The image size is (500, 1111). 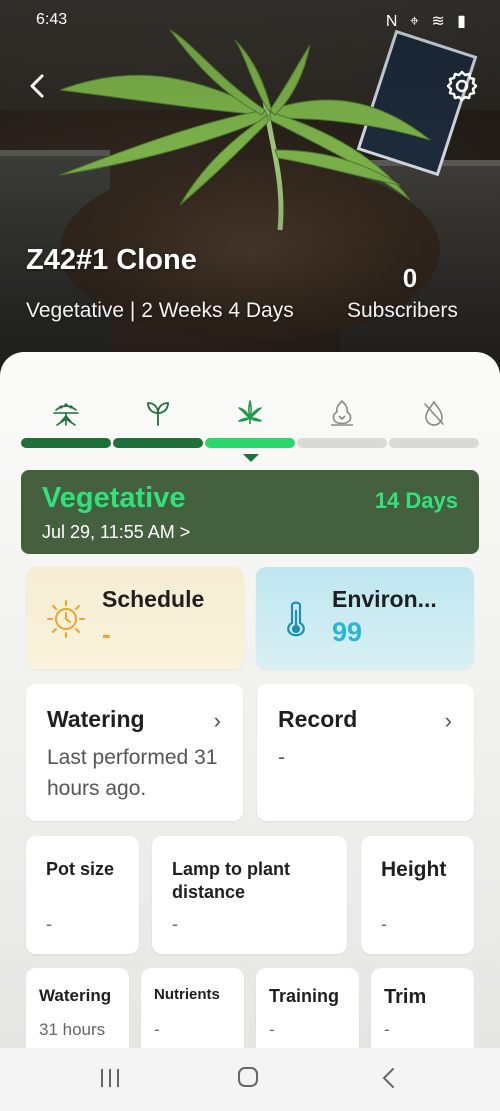 What do you see at coordinates (132, 773) in the screenshot?
I see `watering-last-performed: Last performed 31 hours ago.` at bounding box center [132, 773].